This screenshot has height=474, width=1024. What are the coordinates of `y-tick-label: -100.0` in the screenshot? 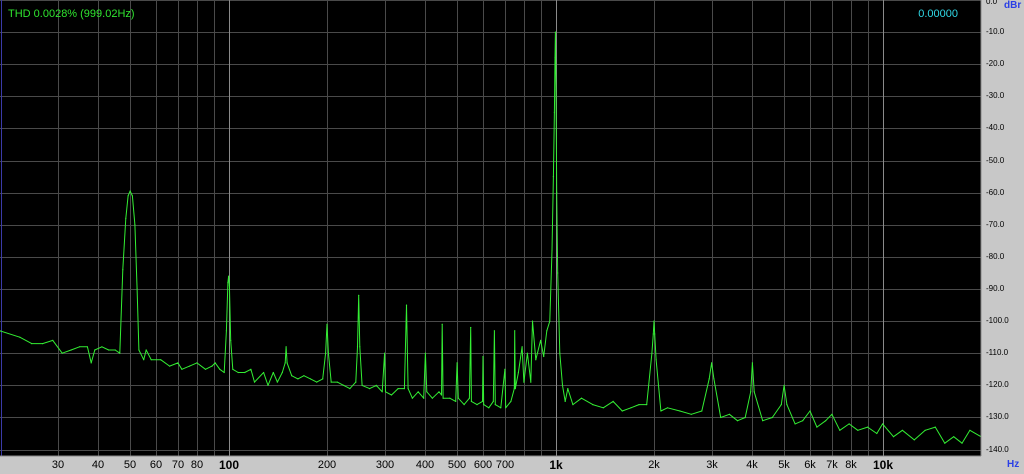 It's located at (997, 320).